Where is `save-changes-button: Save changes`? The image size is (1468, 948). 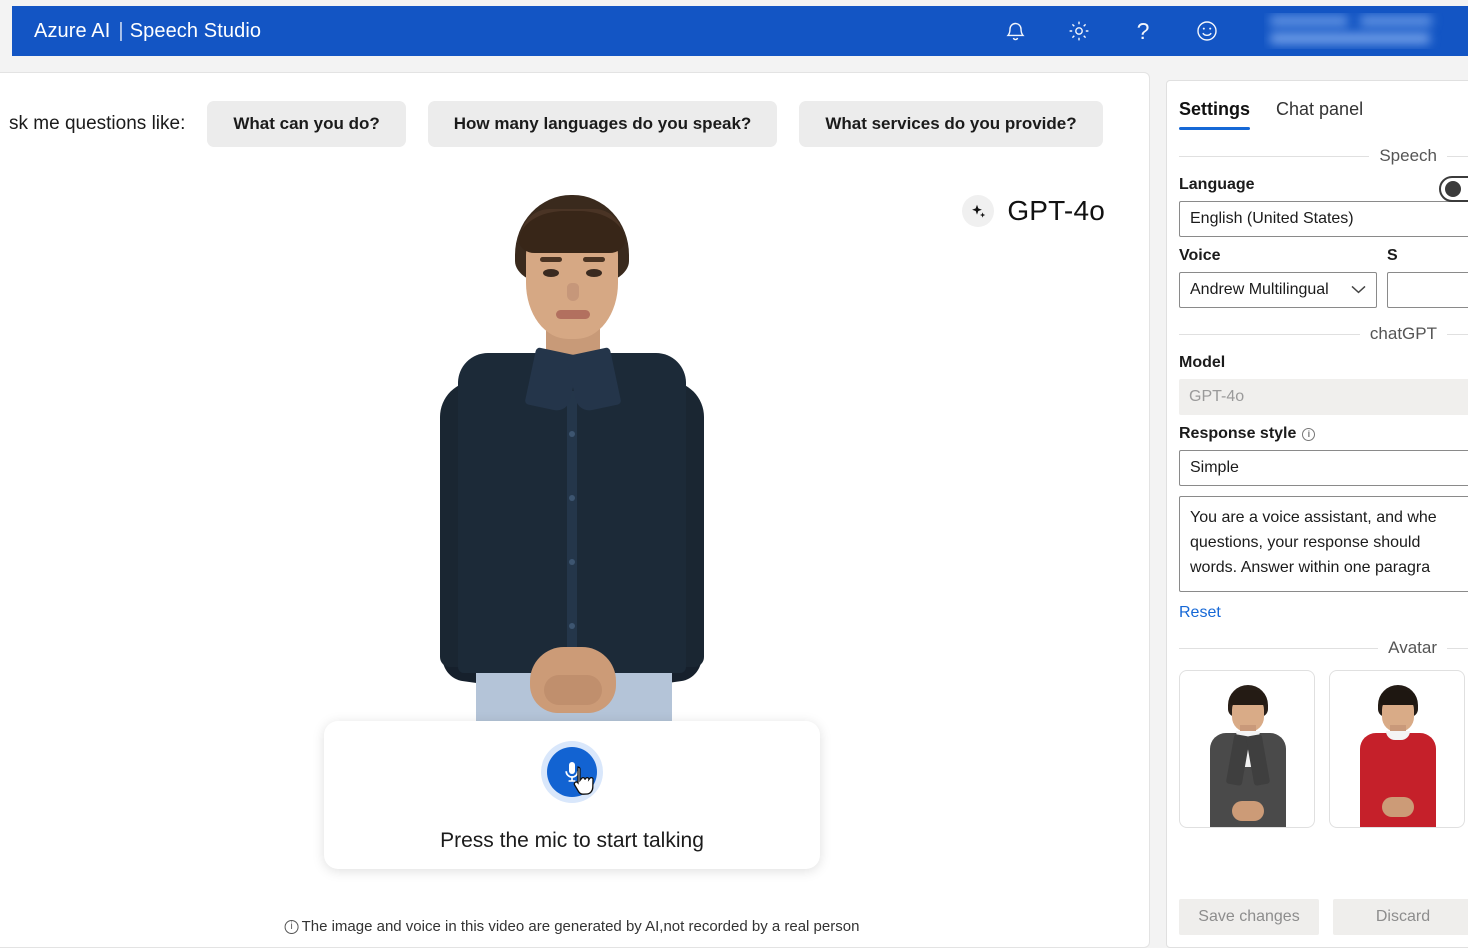 save-changes-button: Save changes is located at coordinates (1249, 917).